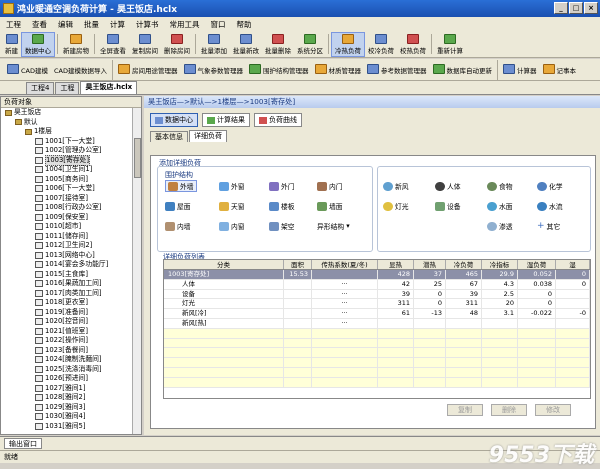 Image resolution: width=600 pixels, height=469 pixels. What do you see at coordinates (65, 24) in the screenshot?
I see `menu-edit: 编辑` at bounding box center [65, 24].